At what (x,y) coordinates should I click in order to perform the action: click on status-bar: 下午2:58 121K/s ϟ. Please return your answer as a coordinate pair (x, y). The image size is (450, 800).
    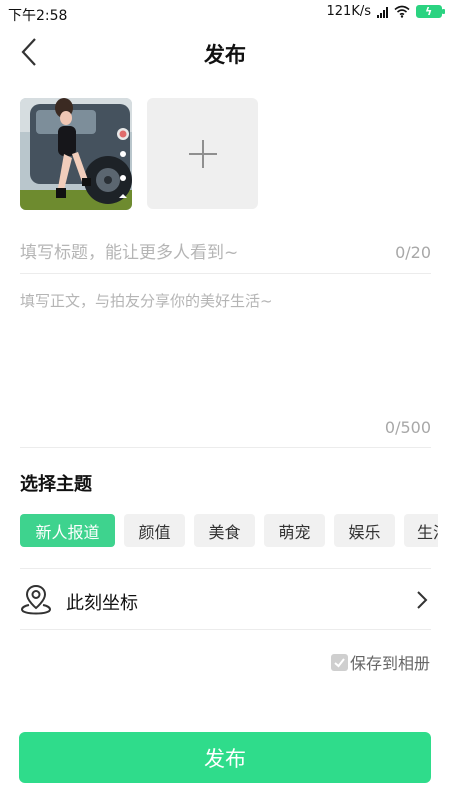
    Looking at the image, I should click on (225, 13).